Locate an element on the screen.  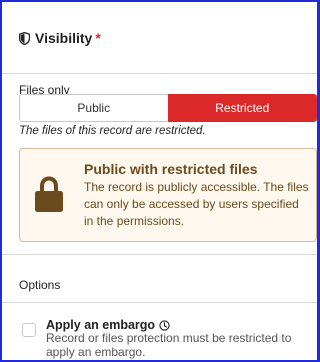
notice-title: Public with restricted files is located at coordinates (171, 169).